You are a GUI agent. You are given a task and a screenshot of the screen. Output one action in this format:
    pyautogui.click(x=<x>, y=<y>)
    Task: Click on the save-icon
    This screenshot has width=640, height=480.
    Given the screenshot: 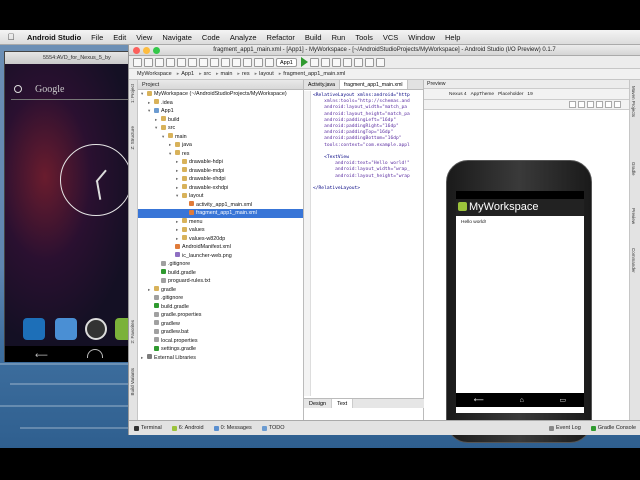 What is the action you would take?
    pyautogui.click(x=148, y=62)
    